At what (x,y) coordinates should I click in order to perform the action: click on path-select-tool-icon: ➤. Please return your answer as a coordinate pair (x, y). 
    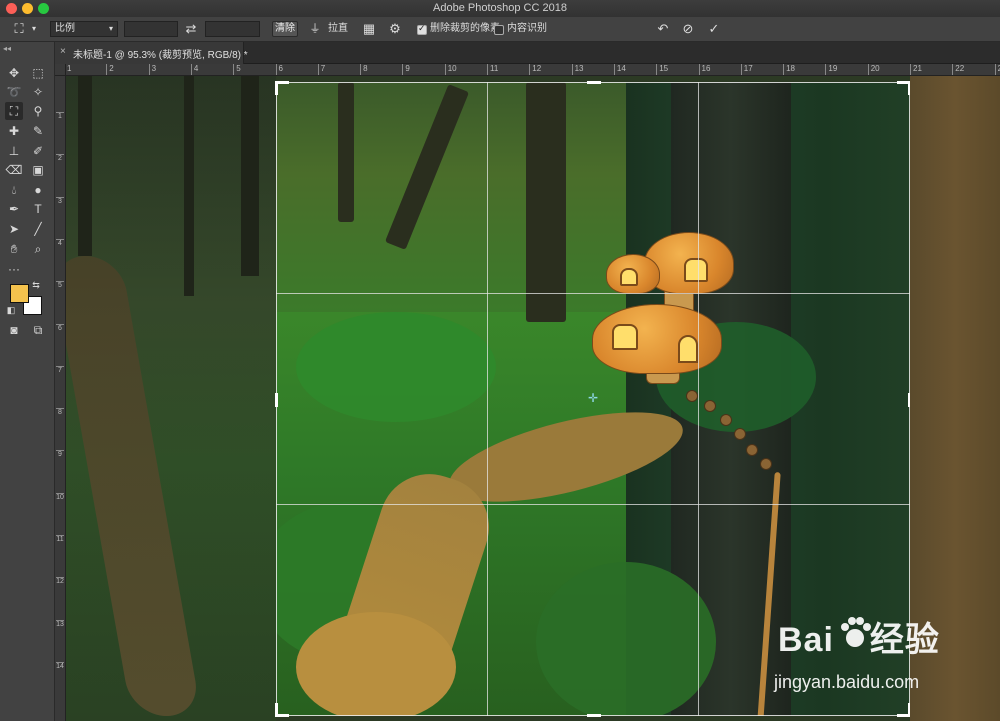
    Looking at the image, I should click on (14, 229).